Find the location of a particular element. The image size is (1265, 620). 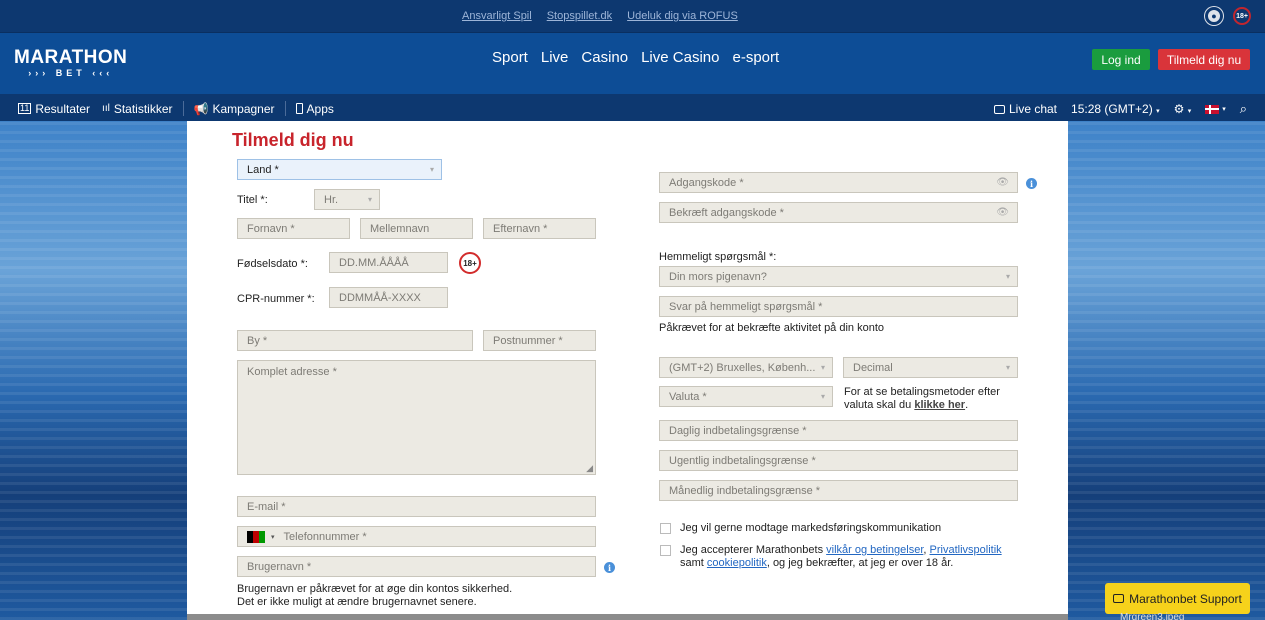

megaphone-icon: 📢 is located at coordinates (201, 108).